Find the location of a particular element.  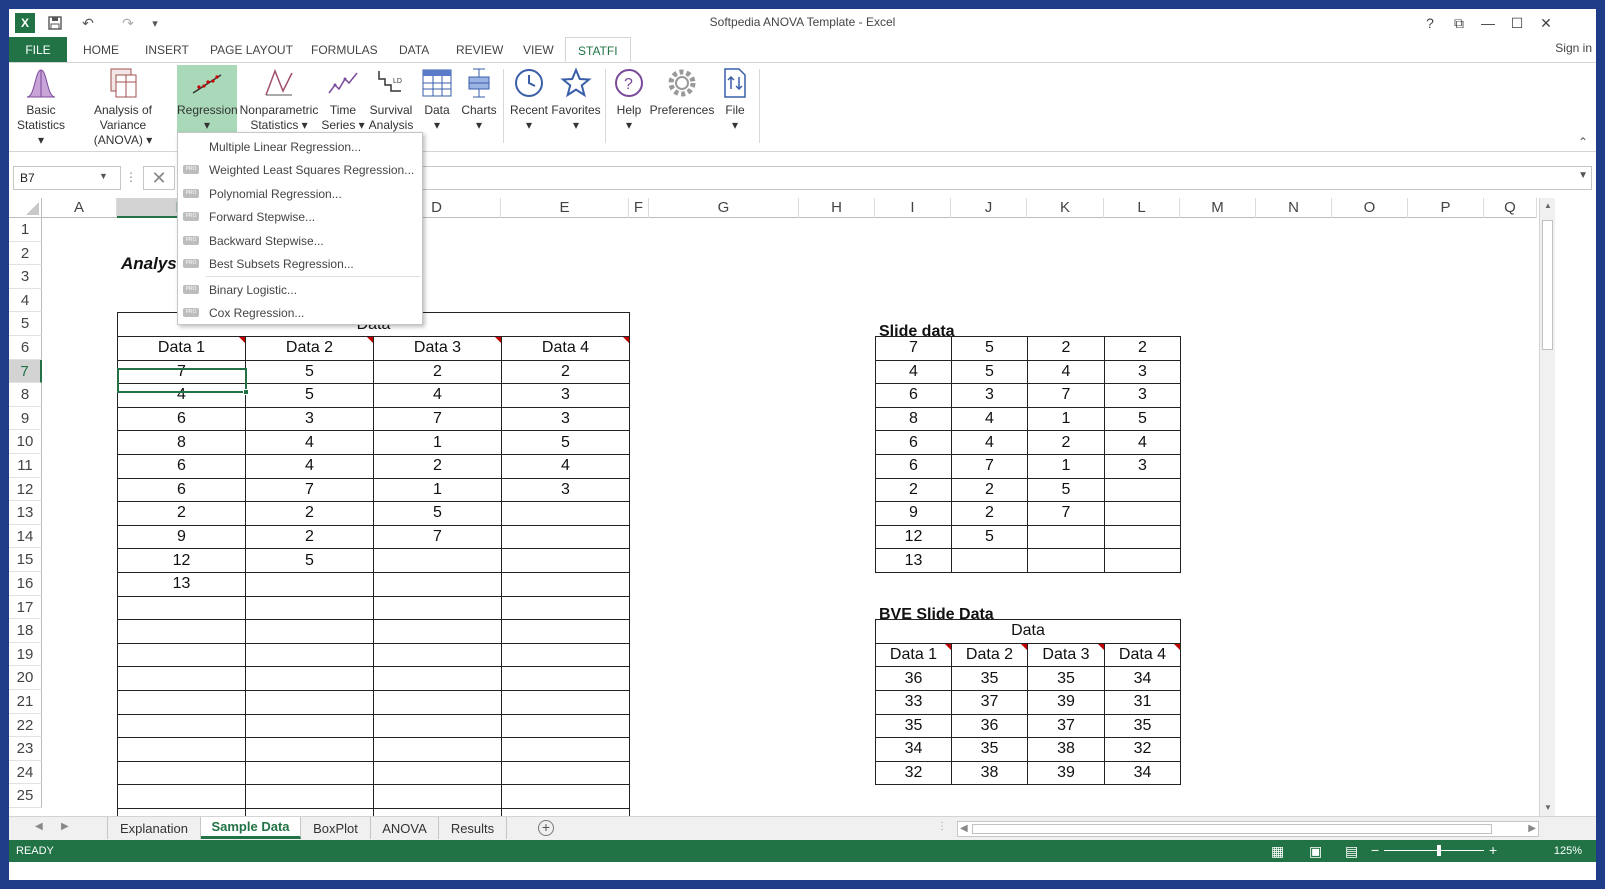

table-cell: 33 is located at coordinates (913, 702).